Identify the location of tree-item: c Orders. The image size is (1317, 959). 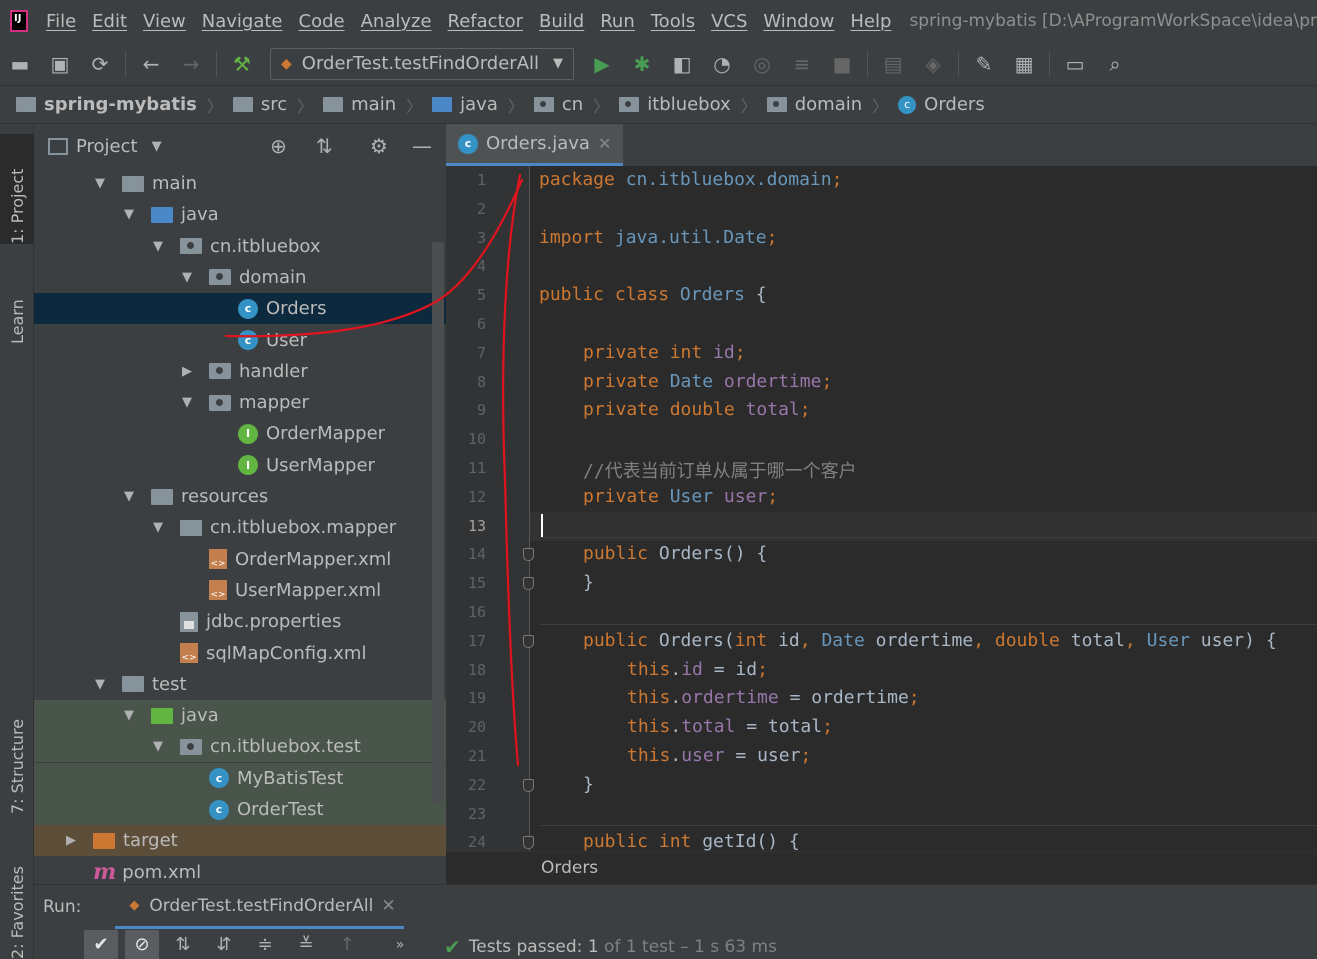
(240, 309).